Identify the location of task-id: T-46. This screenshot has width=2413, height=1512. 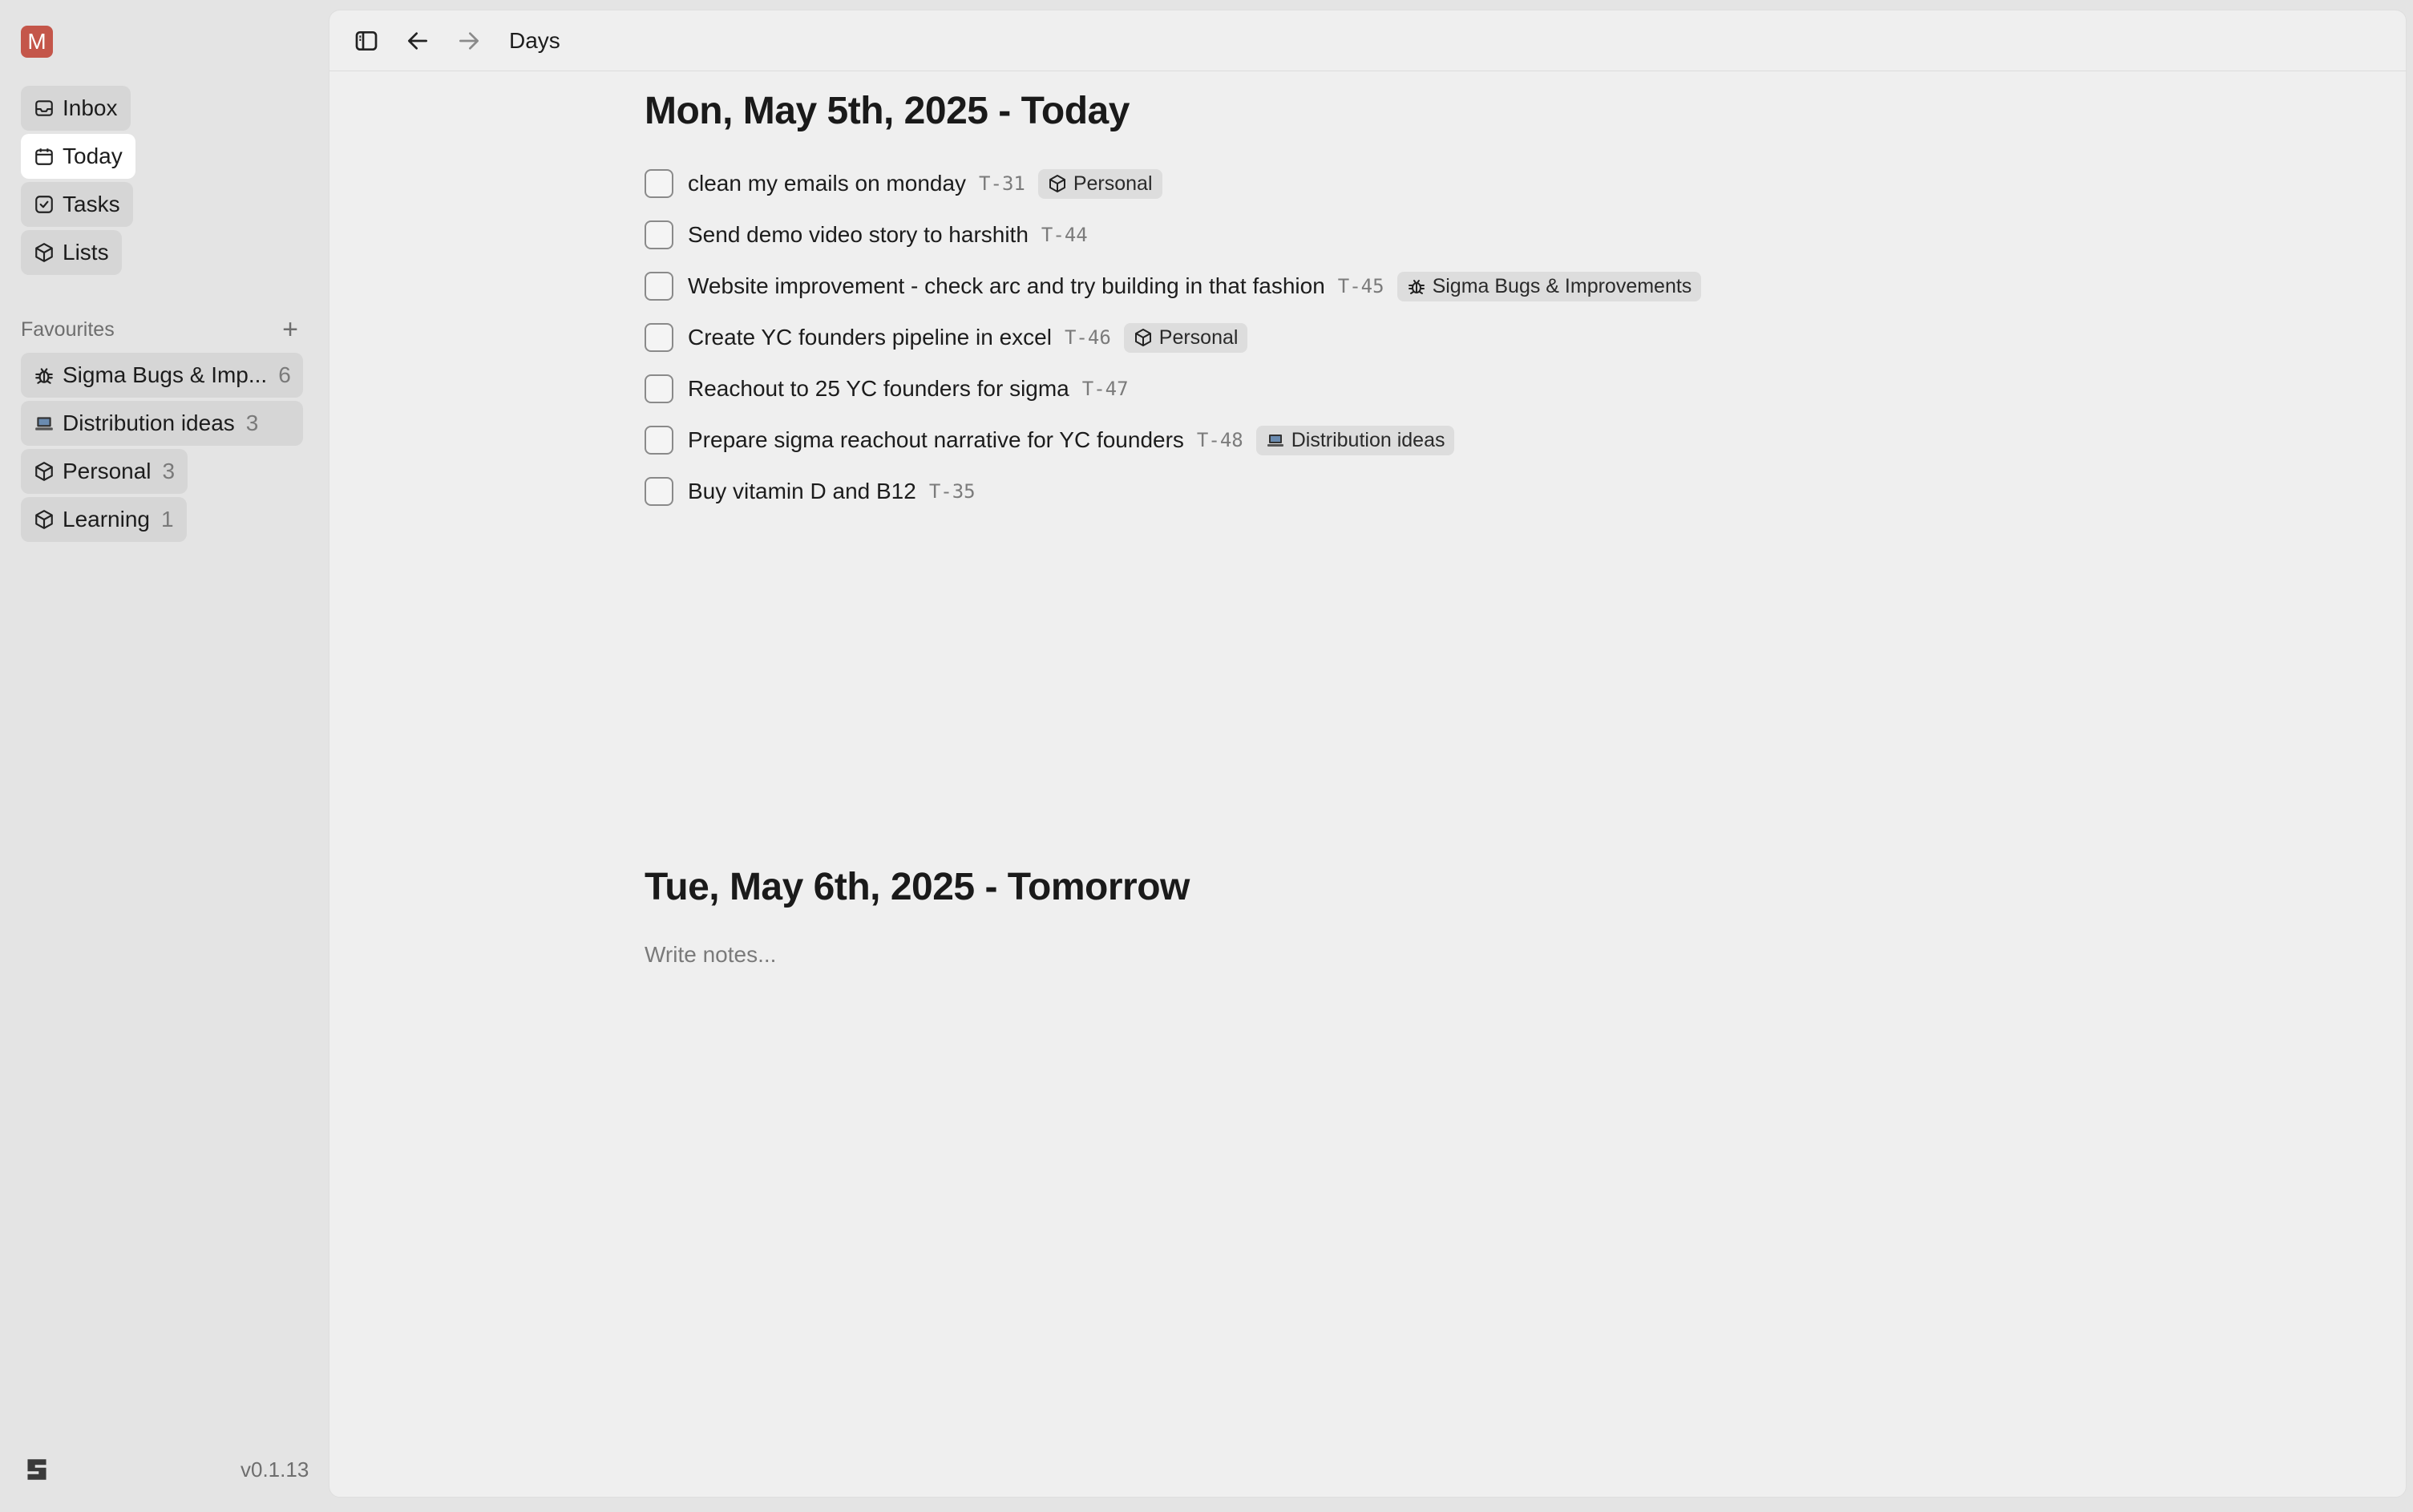
(1087, 337).